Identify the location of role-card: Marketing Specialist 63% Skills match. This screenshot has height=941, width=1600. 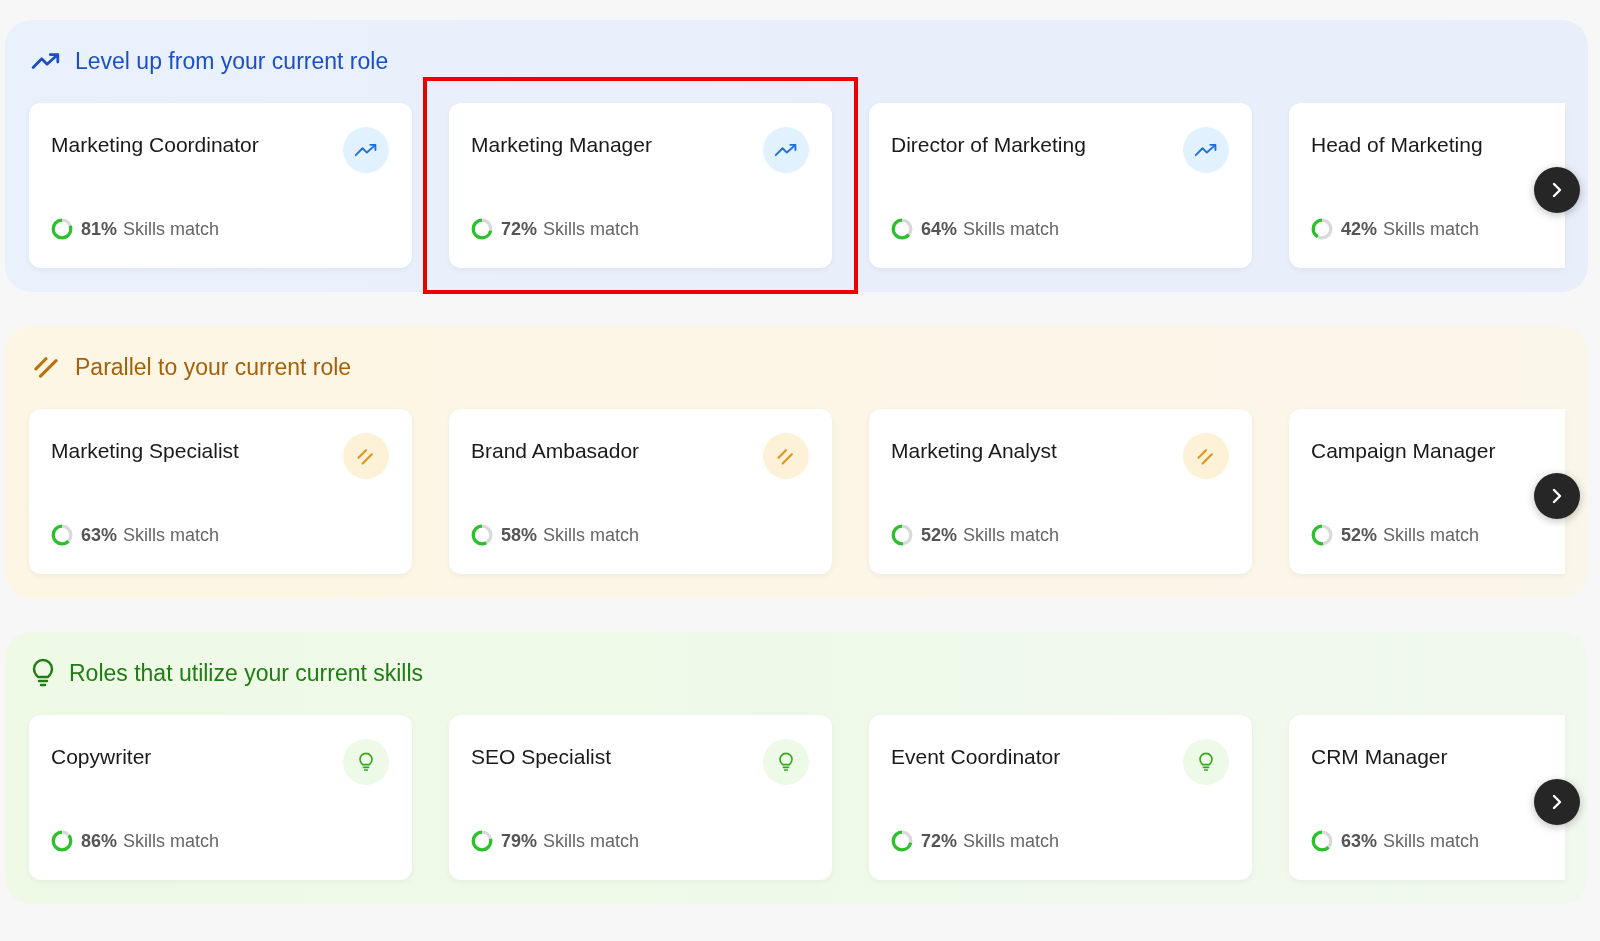
(220, 491).